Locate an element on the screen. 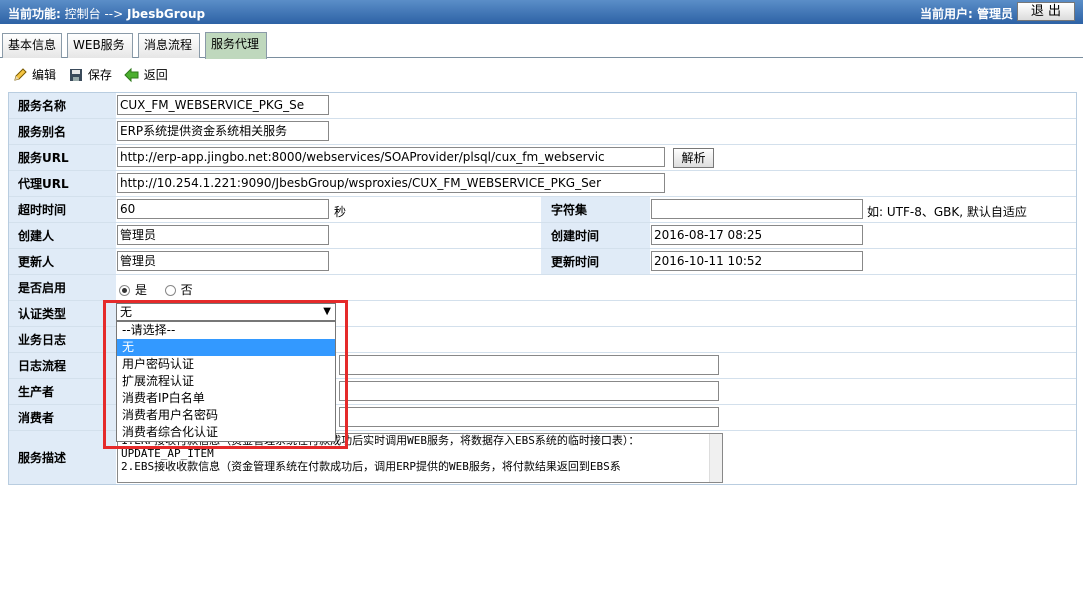  producer-input is located at coordinates (529, 391).